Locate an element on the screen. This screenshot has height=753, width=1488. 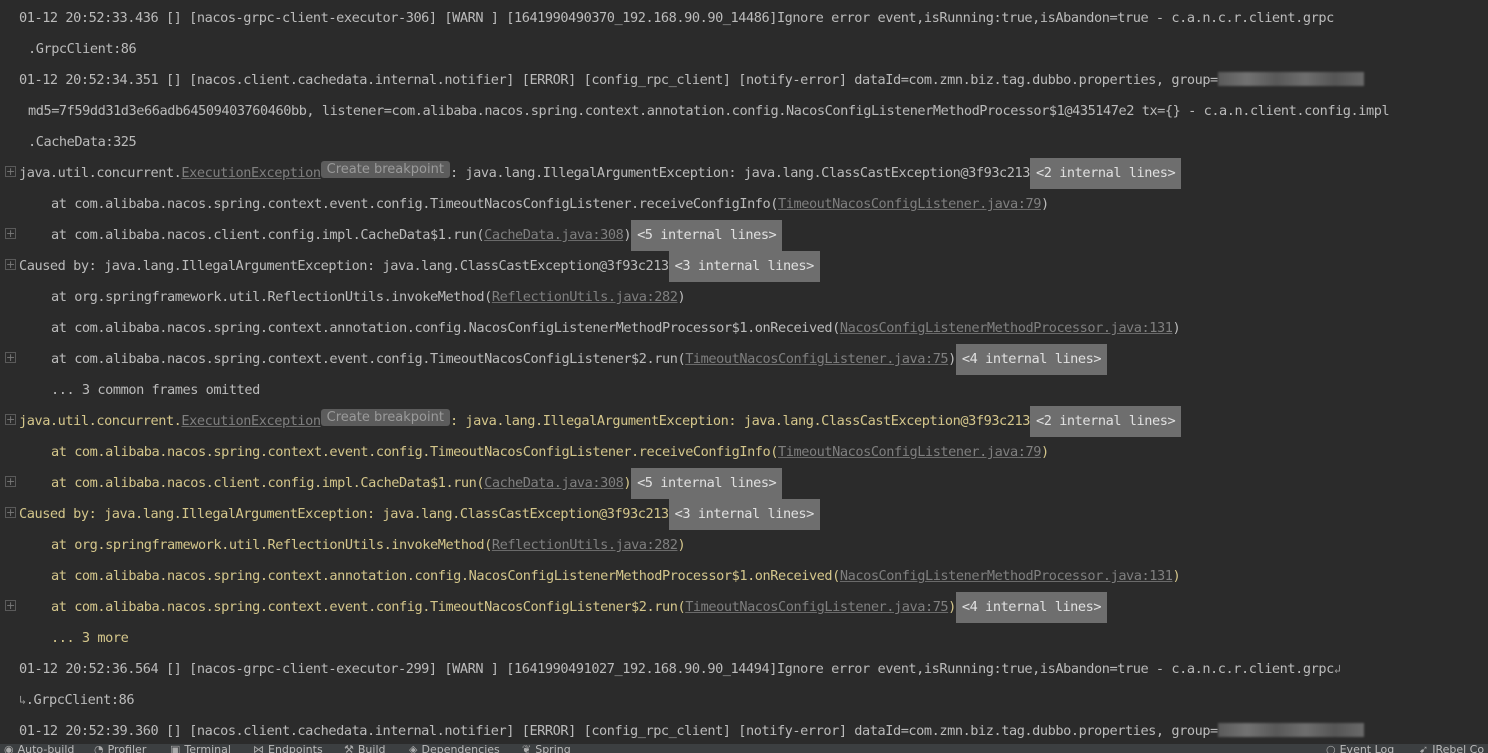
tool-window-build: ⚒ Build is located at coordinates (365, 748).